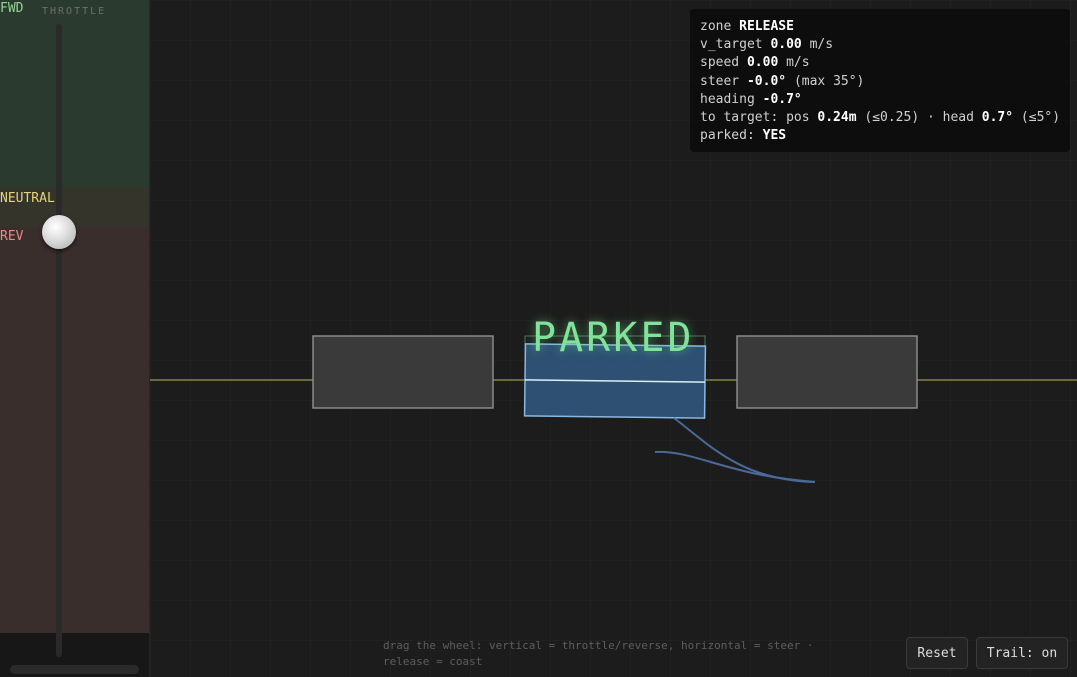 Image resolution: width=1077 pixels, height=677 pixels. Describe the element at coordinates (74, 11) in the screenshot. I see `throttle-title: THROTTLE` at that location.